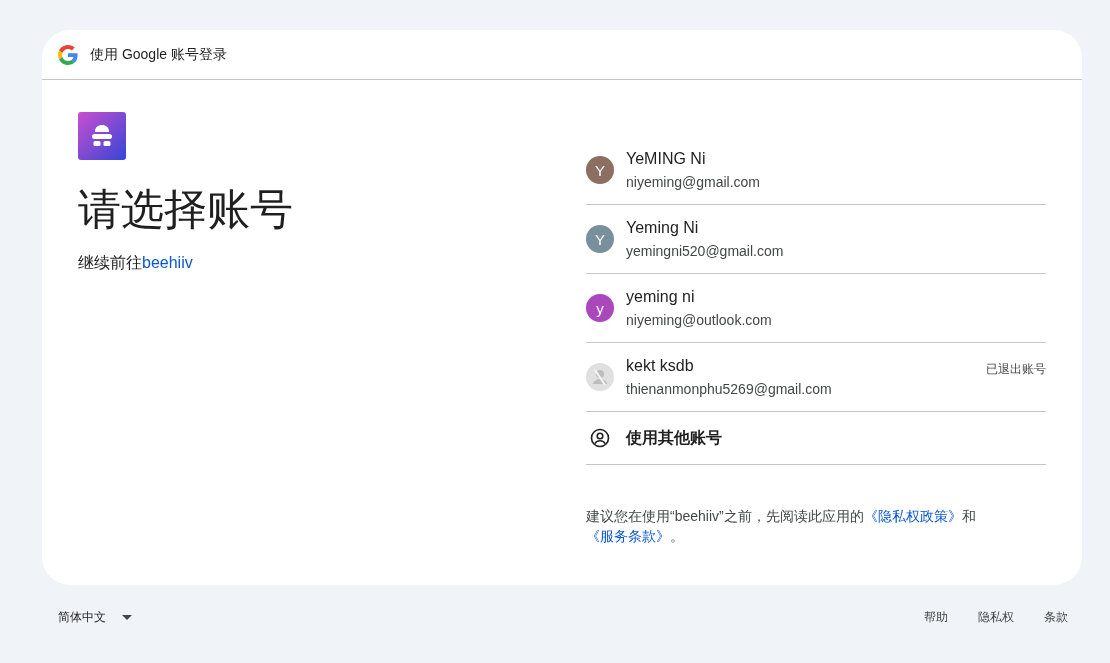 The height and width of the screenshot is (663, 1110). Describe the element at coordinates (800, 366) in the screenshot. I see `account-name: kekt ksdb` at that location.